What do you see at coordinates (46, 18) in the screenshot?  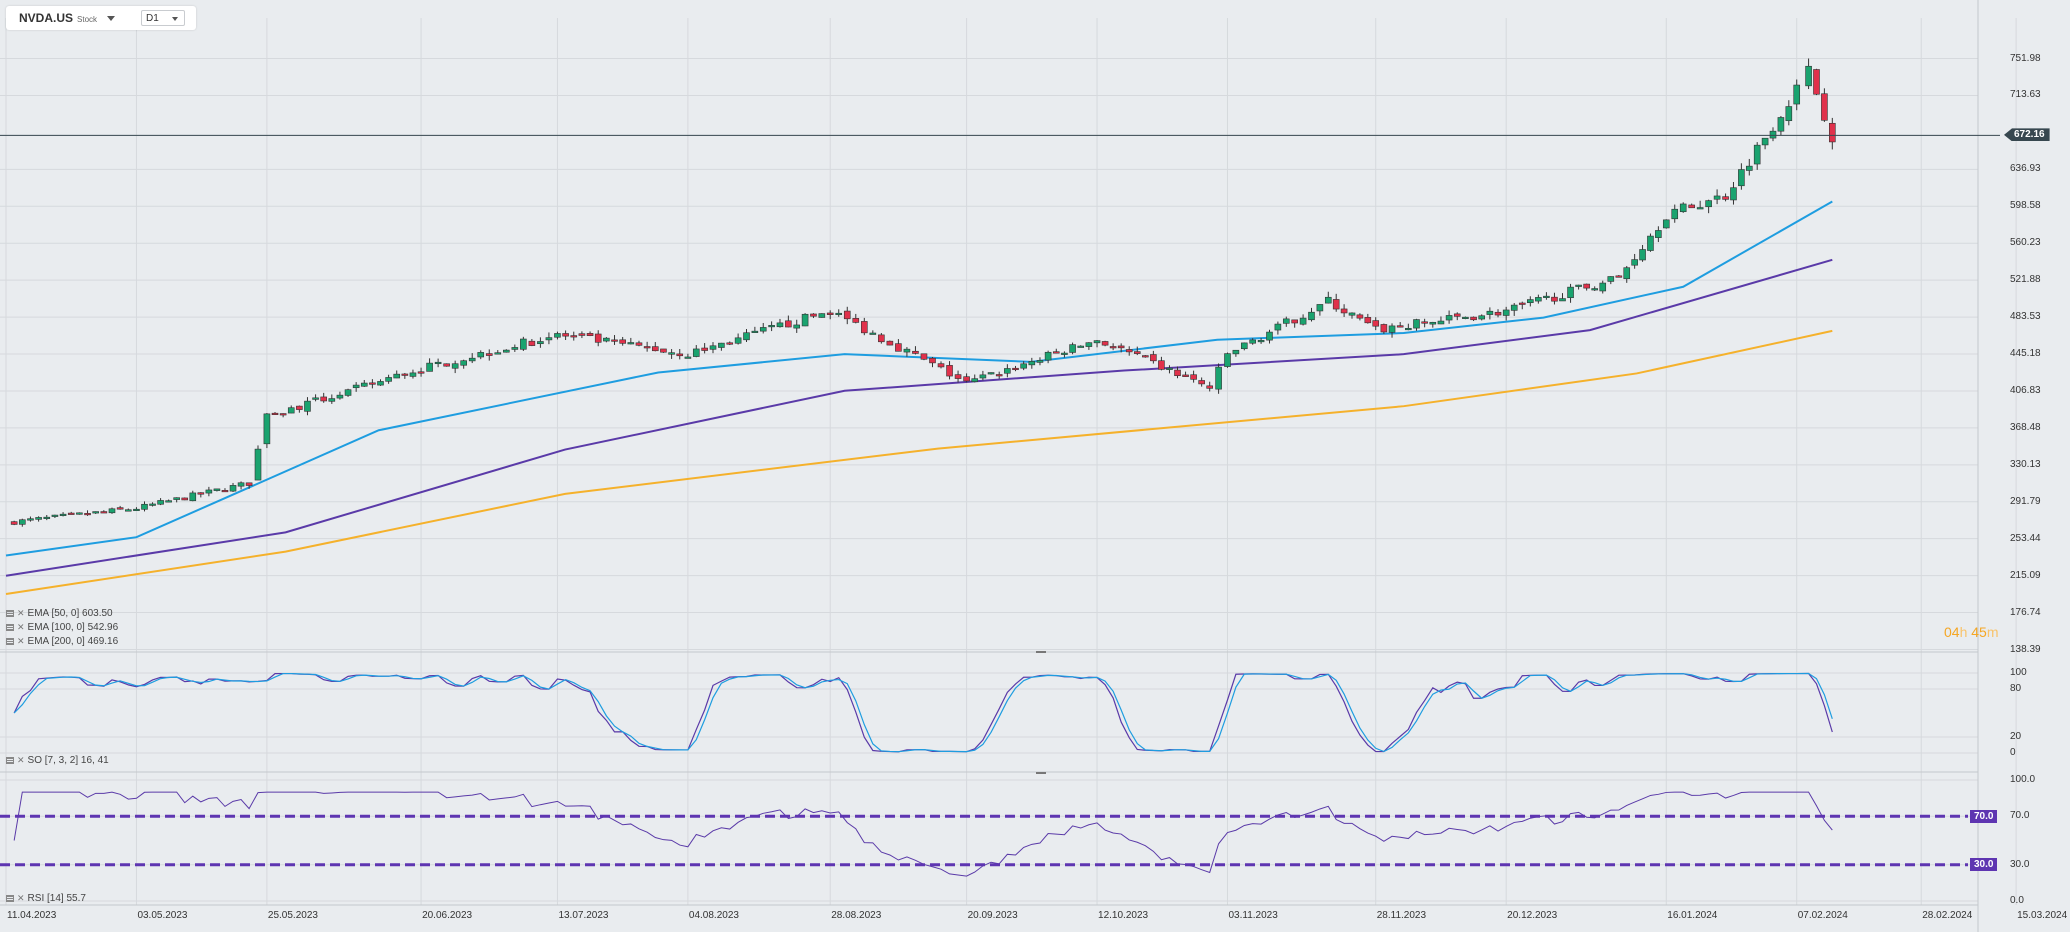 I see `symbol-name: NVDA.US` at bounding box center [46, 18].